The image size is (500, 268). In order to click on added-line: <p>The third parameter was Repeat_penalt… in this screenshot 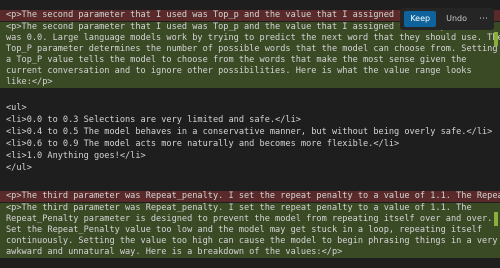, I will do `click(250, 208)`.